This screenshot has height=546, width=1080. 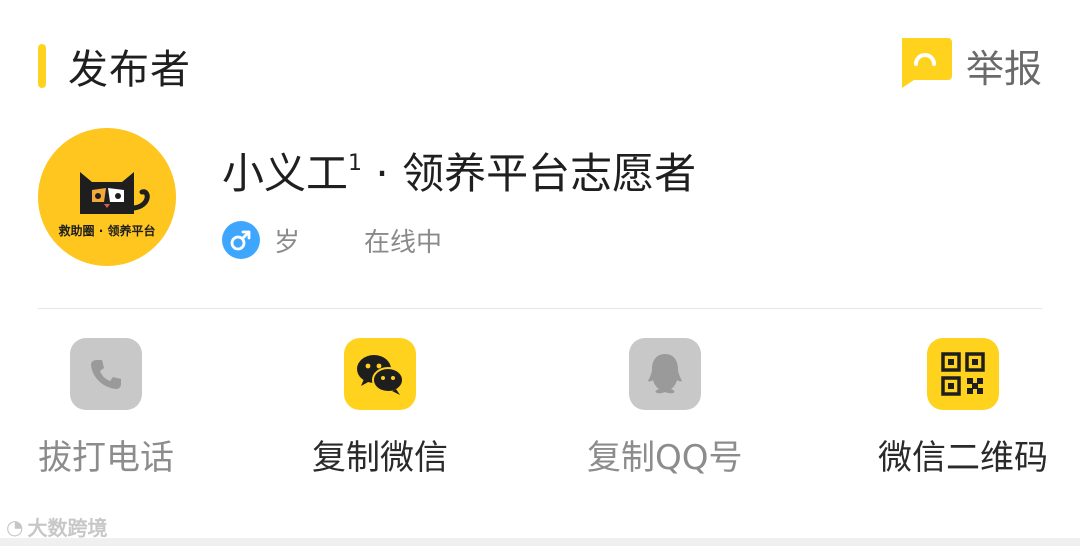 What do you see at coordinates (540, 308) in the screenshot?
I see `divider` at bounding box center [540, 308].